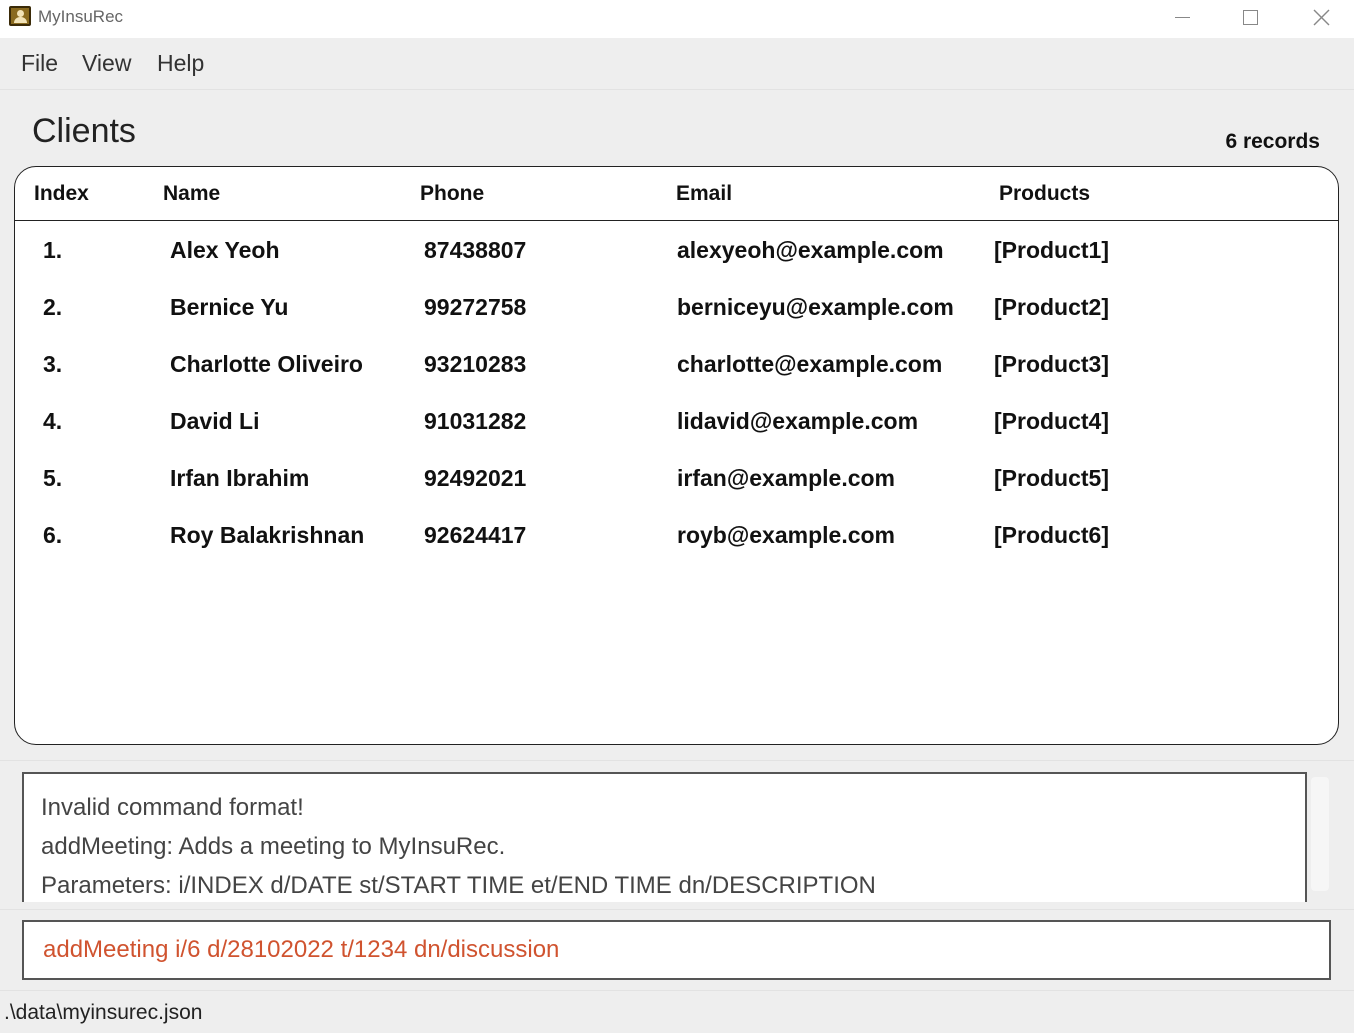  What do you see at coordinates (1051, 250) in the screenshot?
I see `cell-products: [Product1]` at bounding box center [1051, 250].